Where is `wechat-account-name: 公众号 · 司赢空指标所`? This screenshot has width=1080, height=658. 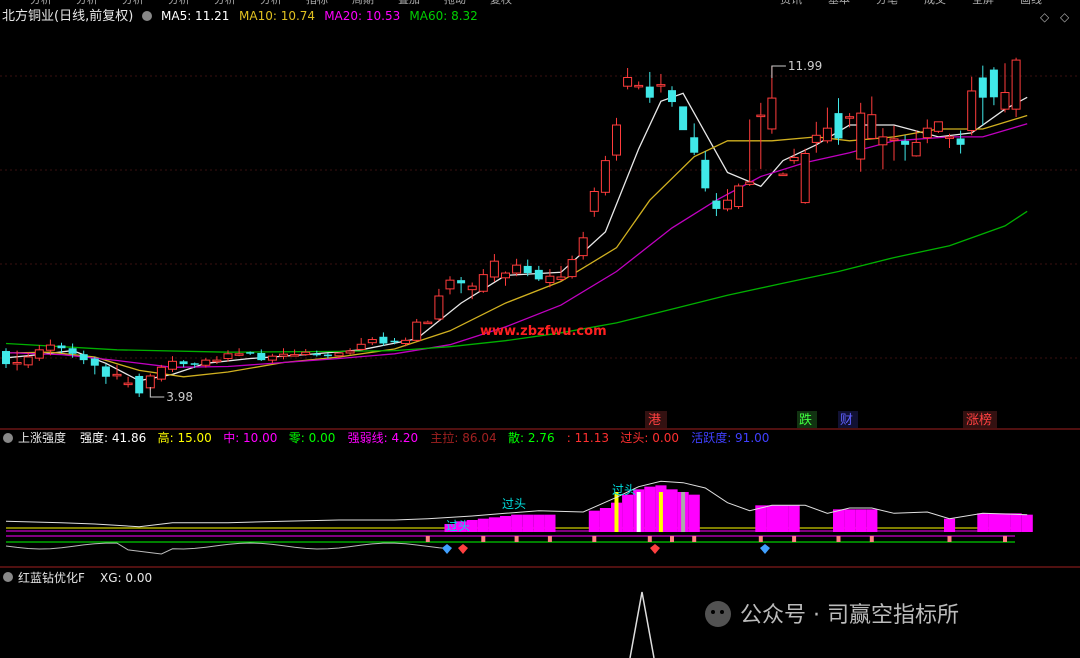
wechat-account-name: 公众号 · 司赢空指标所 is located at coordinates (849, 615).